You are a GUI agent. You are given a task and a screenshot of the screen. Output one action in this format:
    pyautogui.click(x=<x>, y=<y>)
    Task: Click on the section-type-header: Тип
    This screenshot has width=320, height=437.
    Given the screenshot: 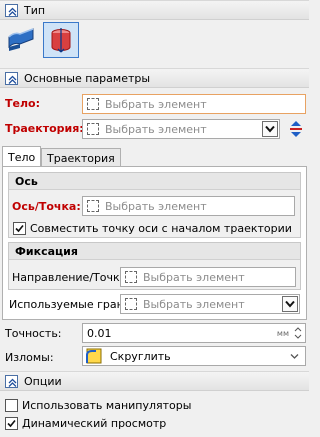 What is the action you would take?
    pyautogui.click(x=154, y=10)
    